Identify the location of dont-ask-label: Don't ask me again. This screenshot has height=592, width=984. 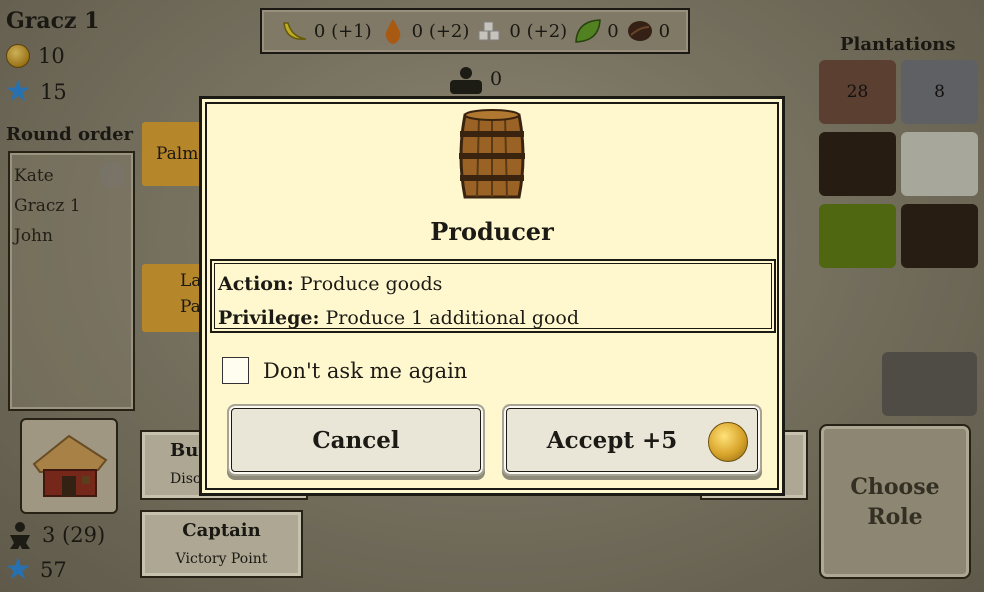
(365, 370).